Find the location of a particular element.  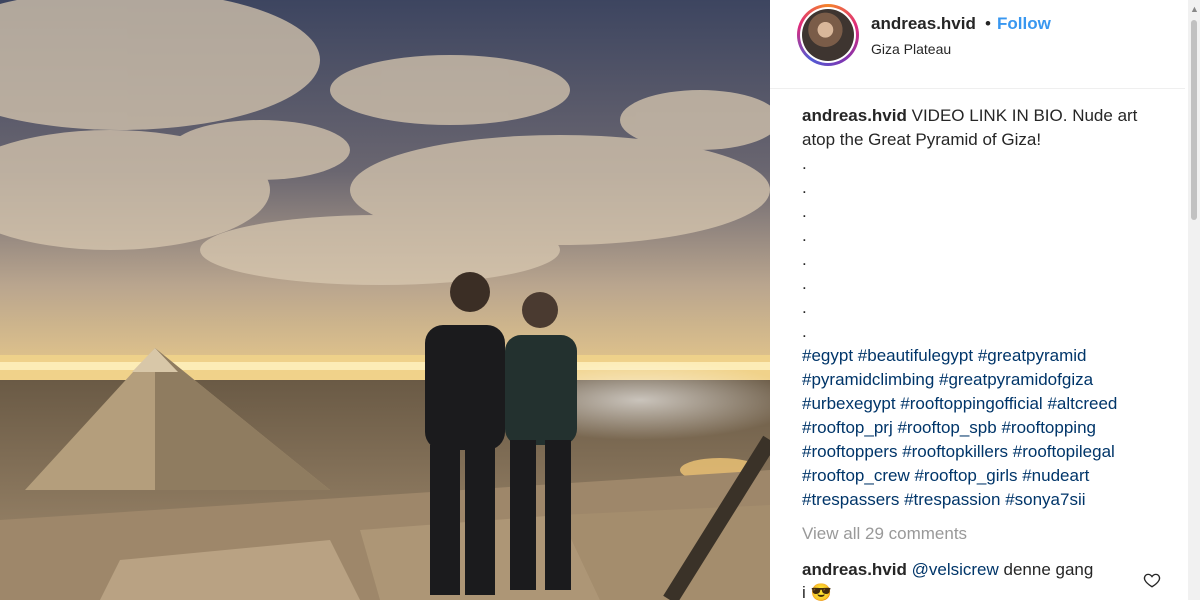

hashtag-link: #rooftopkillers is located at coordinates (955, 451).